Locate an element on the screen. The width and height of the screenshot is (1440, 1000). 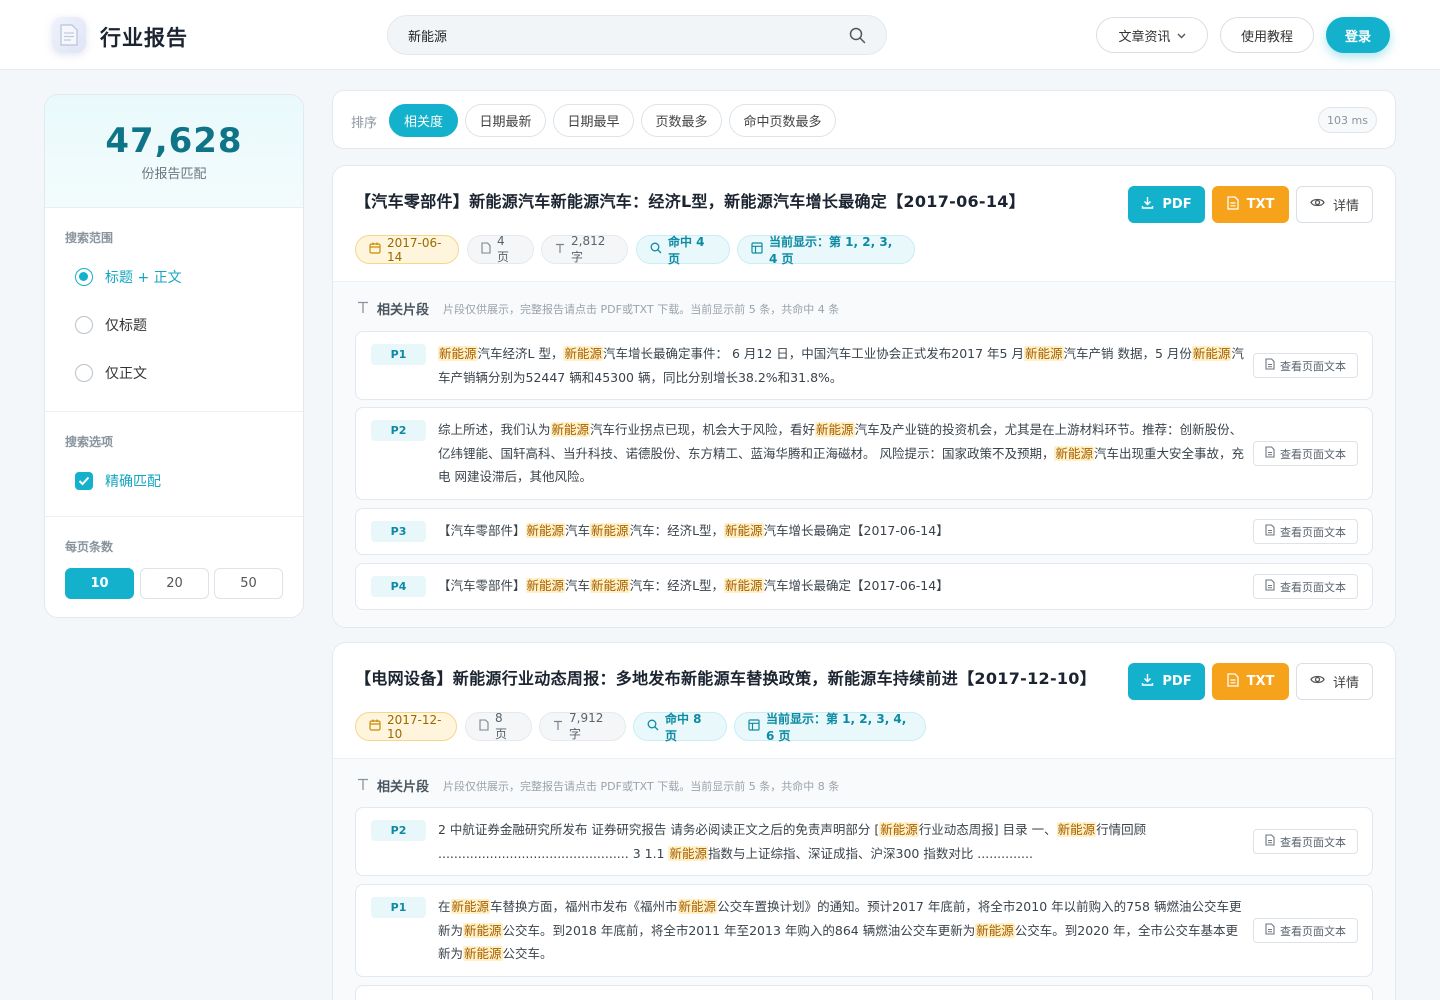
tutorial-button: 使用教程 is located at coordinates (1267, 35).